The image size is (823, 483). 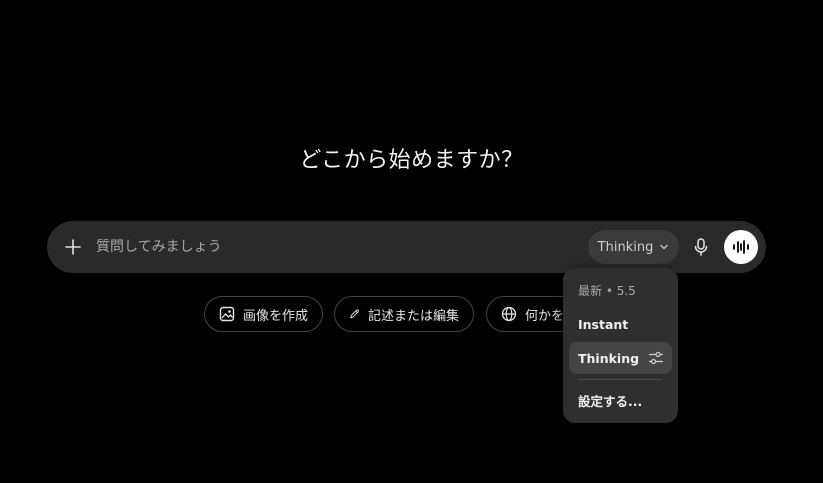 What do you see at coordinates (625, 247) in the screenshot?
I see `model-selector-label: Thinking` at bounding box center [625, 247].